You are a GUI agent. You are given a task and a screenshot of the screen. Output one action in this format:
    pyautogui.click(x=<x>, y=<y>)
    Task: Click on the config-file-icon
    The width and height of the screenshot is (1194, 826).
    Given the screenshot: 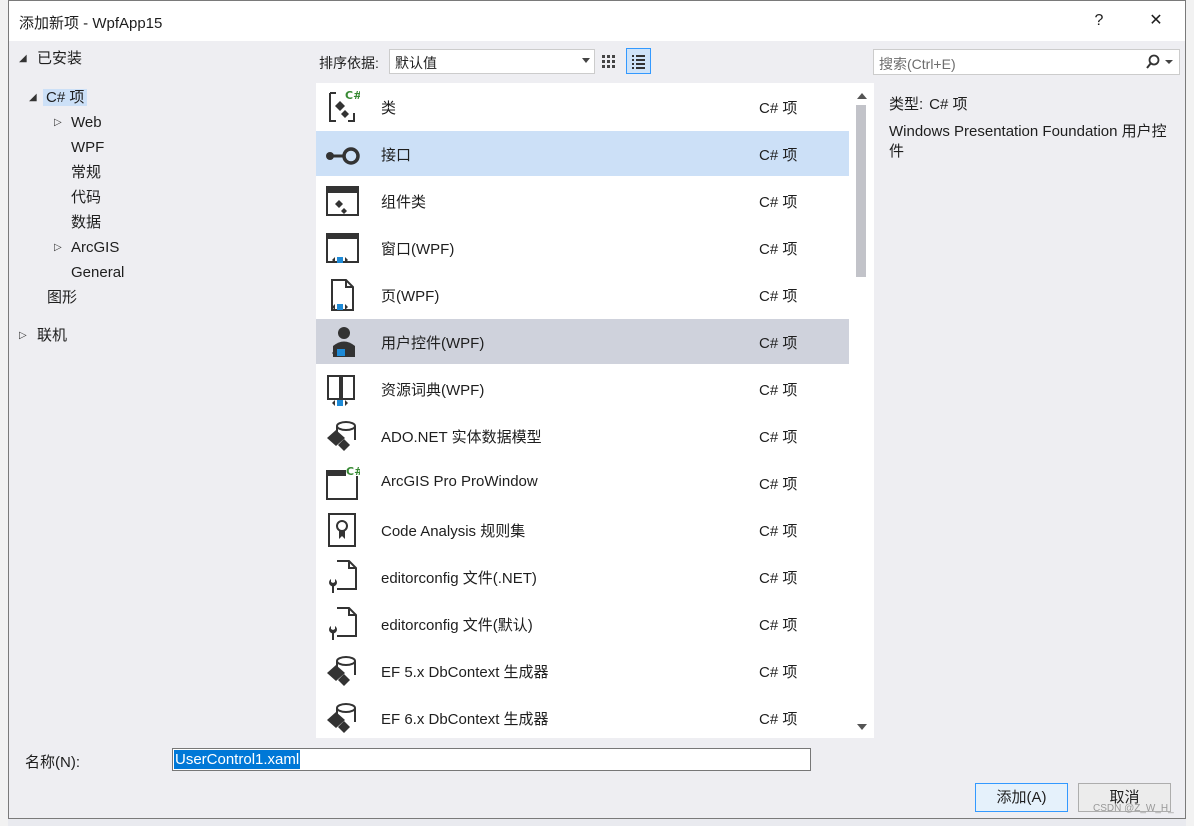 What is the action you would take?
    pyautogui.click(x=343, y=576)
    